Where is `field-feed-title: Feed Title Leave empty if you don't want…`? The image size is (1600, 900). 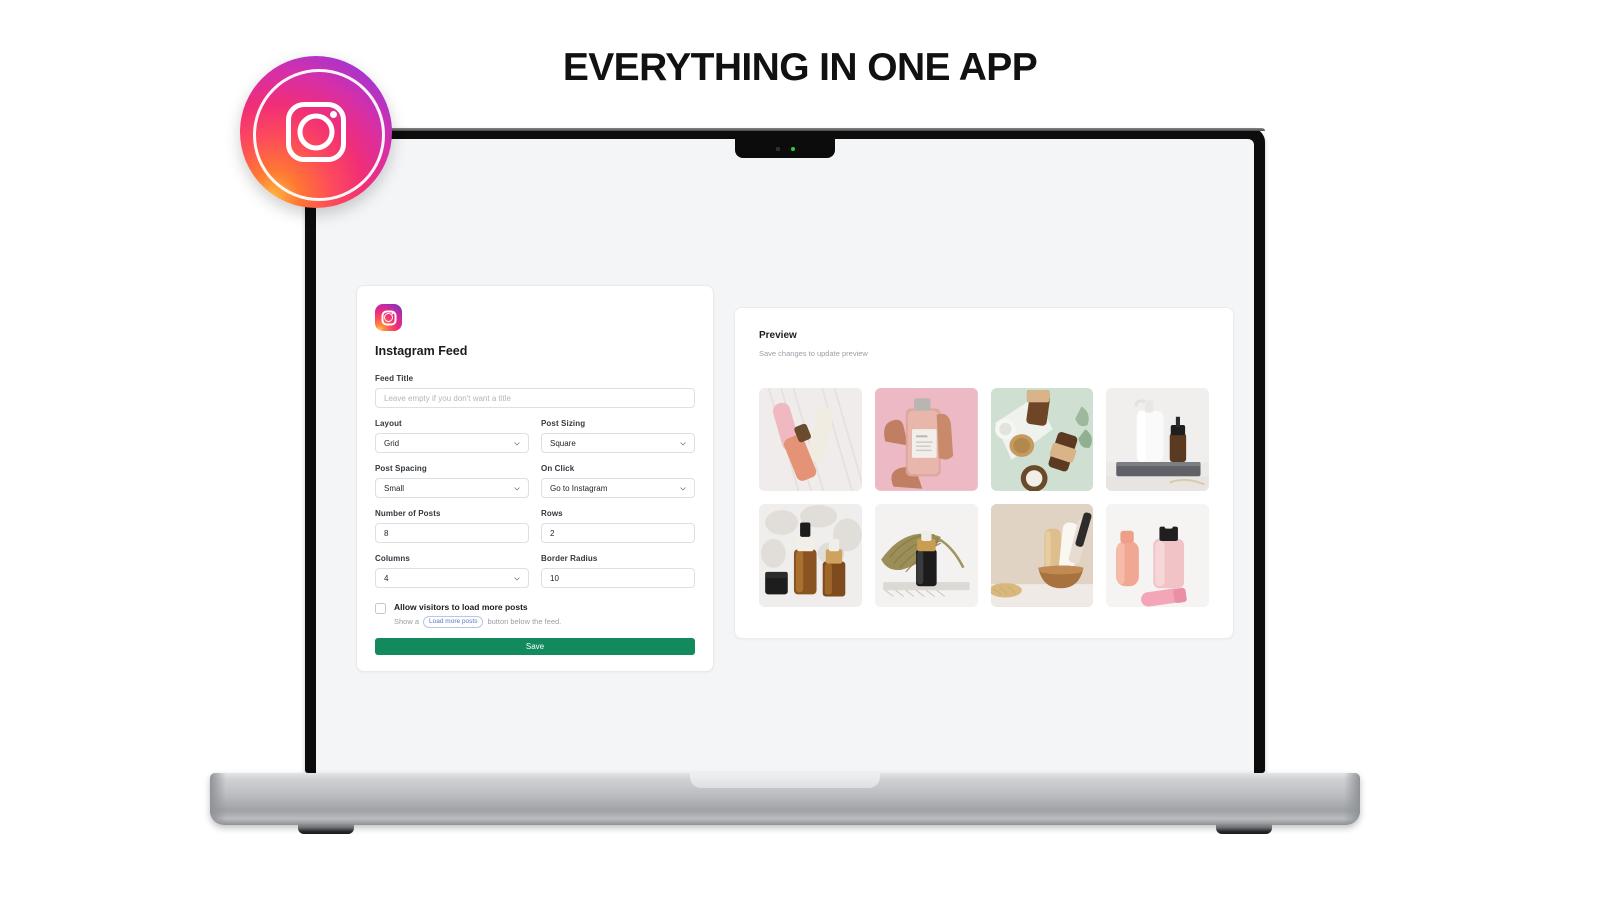 field-feed-title: Feed Title Leave empty if you don't want… is located at coordinates (535, 391).